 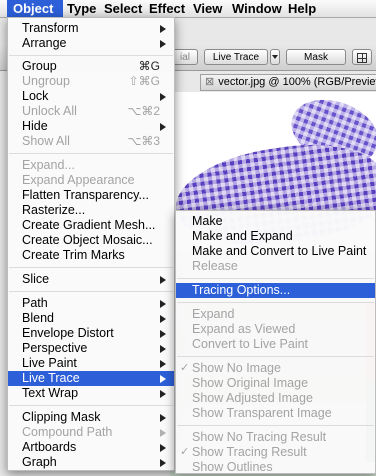 I want to click on menu-item-envelope-distort: Envelope Distort, so click(x=91, y=333).